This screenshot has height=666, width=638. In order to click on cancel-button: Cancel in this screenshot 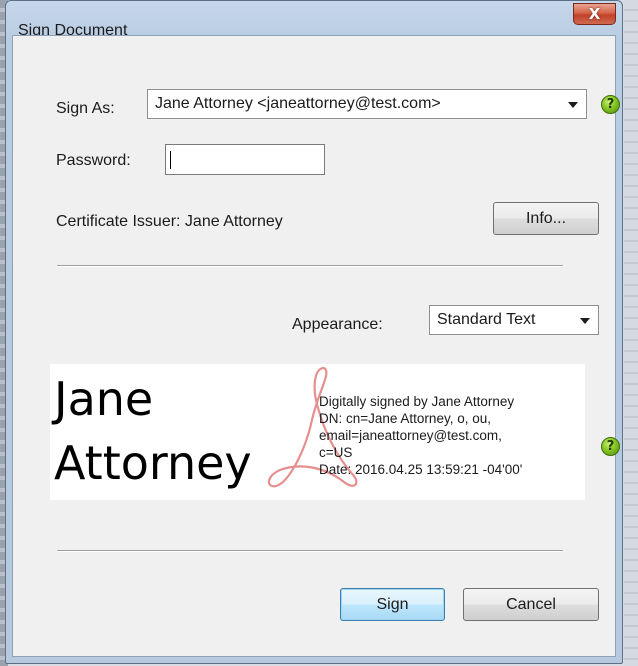, I will do `click(531, 604)`.